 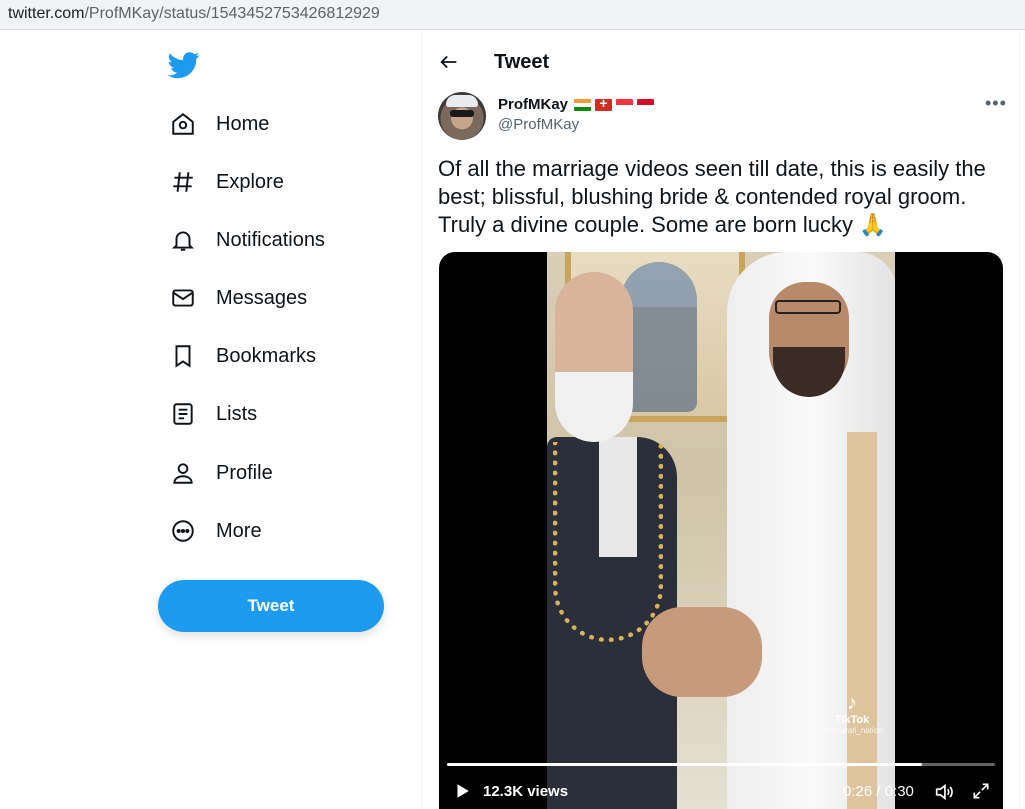 What do you see at coordinates (243, 123) in the screenshot?
I see `sidebar-item-label: Home` at bounding box center [243, 123].